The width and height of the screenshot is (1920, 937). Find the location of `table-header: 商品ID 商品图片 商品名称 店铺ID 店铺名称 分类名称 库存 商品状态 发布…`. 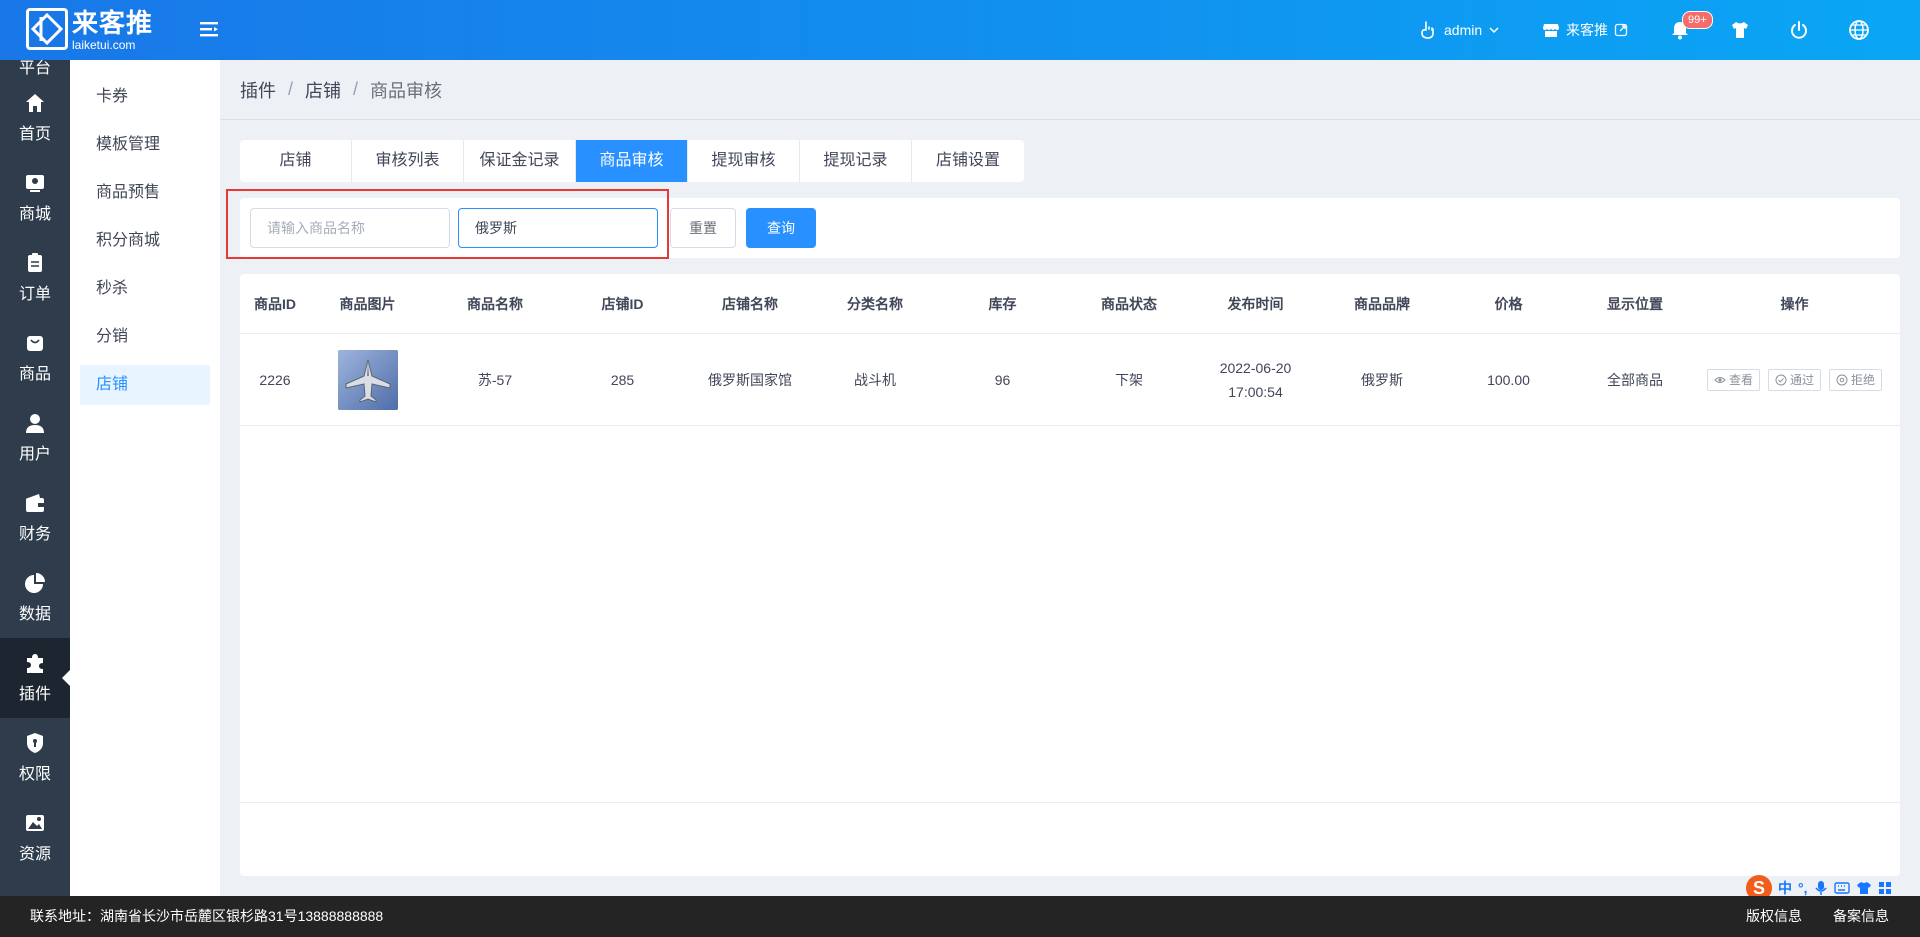

table-header: 商品ID 商品图片 商品名称 店铺ID 店铺名称 分类名称 库存 商品状态 发布… is located at coordinates (1070, 304).